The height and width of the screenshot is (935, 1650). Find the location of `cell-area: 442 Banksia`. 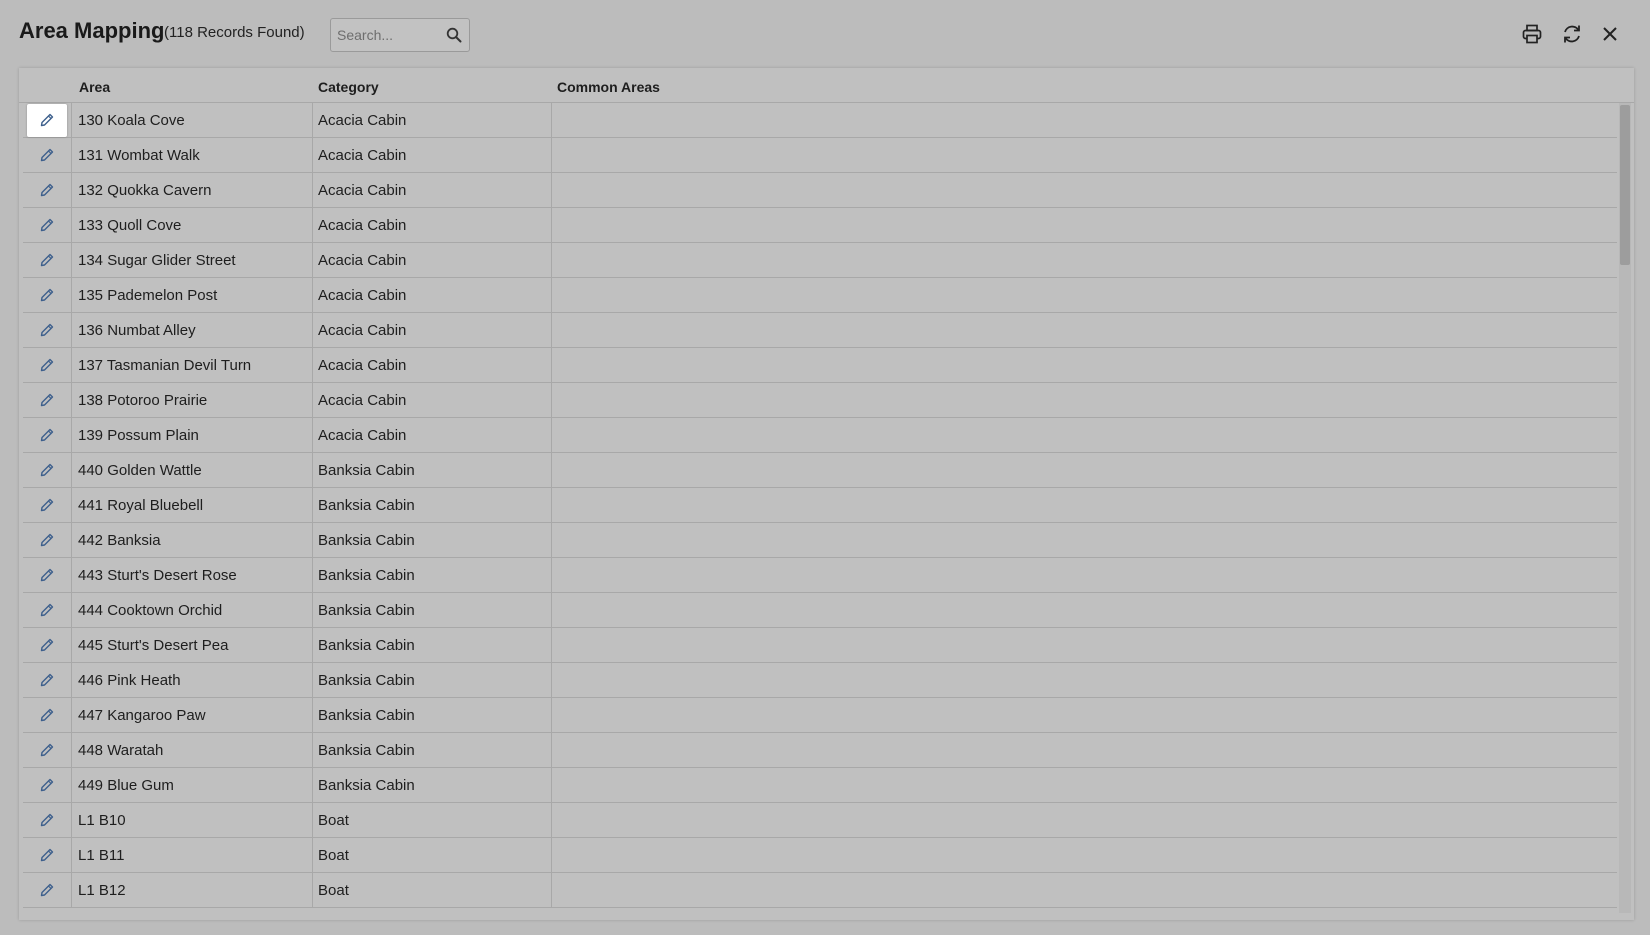

cell-area: 442 Banksia is located at coordinates (119, 540).